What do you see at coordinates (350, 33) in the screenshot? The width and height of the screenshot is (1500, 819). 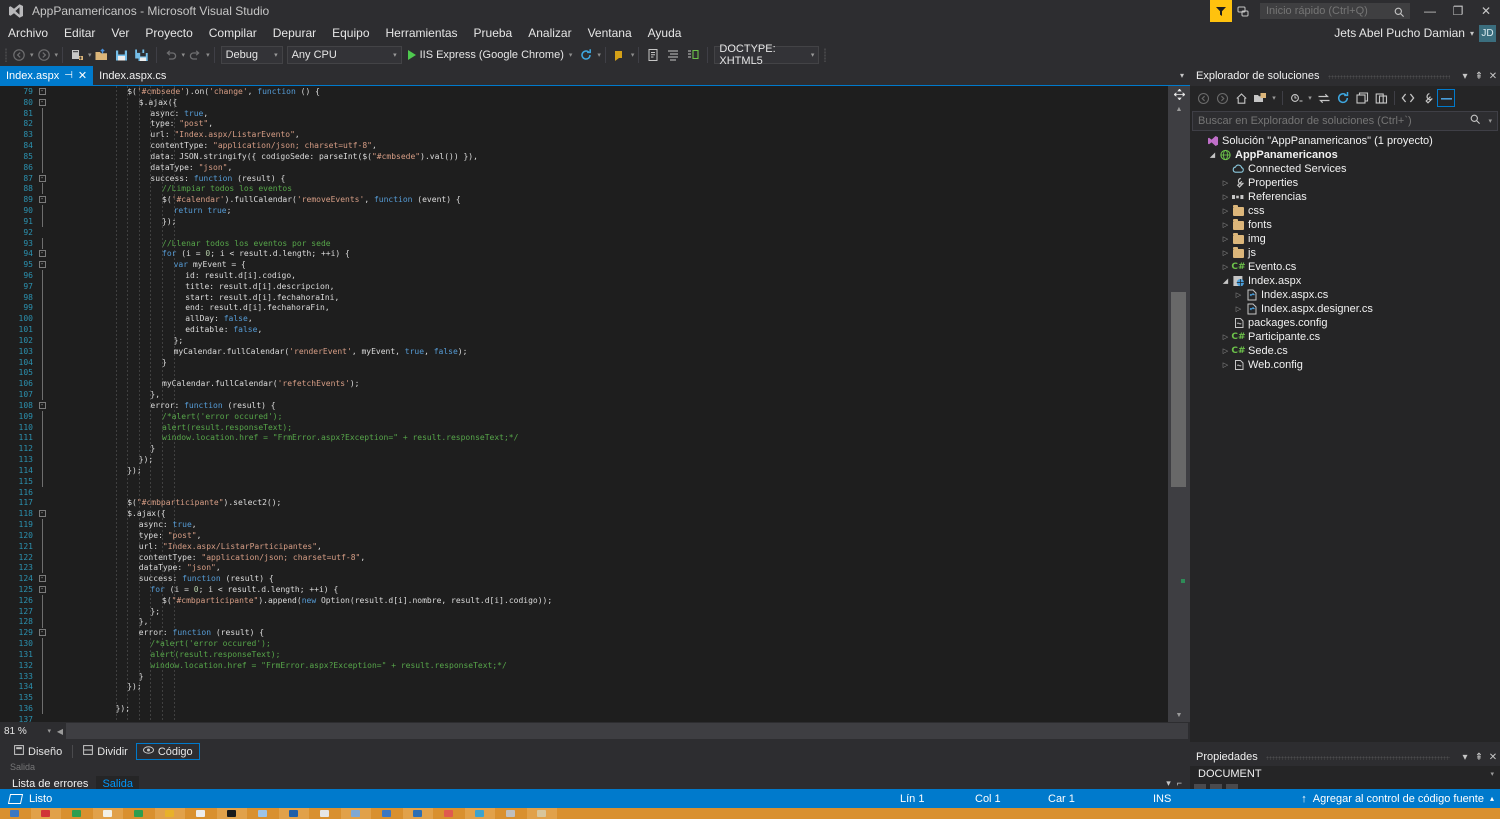 I see `menu-item-equipo: Equipo` at bounding box center [350, 33].